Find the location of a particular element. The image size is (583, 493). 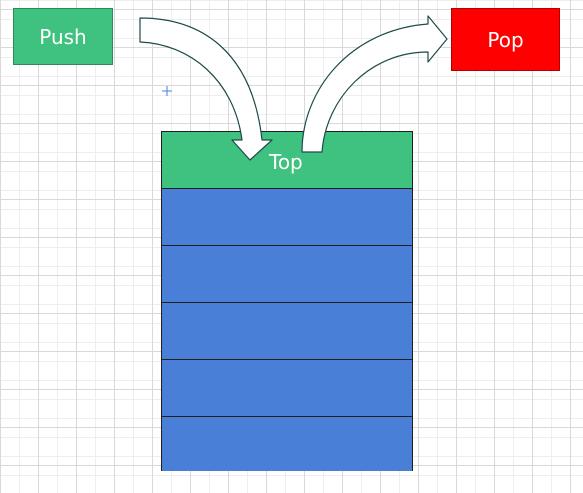

stack-top-cell: Top is located at coordinates (287, 160).